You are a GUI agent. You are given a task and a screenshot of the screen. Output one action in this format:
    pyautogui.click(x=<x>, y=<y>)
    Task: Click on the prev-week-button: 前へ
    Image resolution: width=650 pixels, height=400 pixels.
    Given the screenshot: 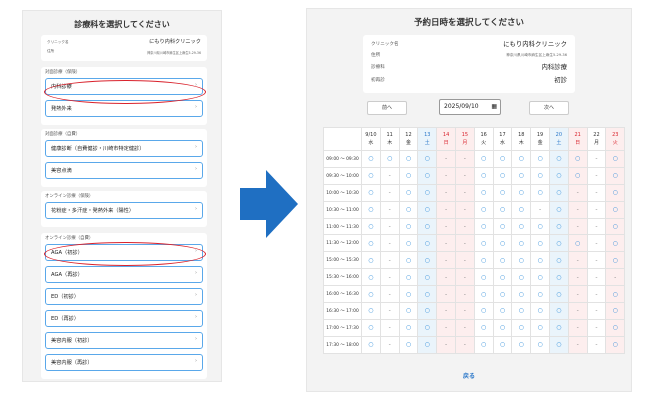 What is the action you would take?
    pyautogui.click(x=387, y=108)
    